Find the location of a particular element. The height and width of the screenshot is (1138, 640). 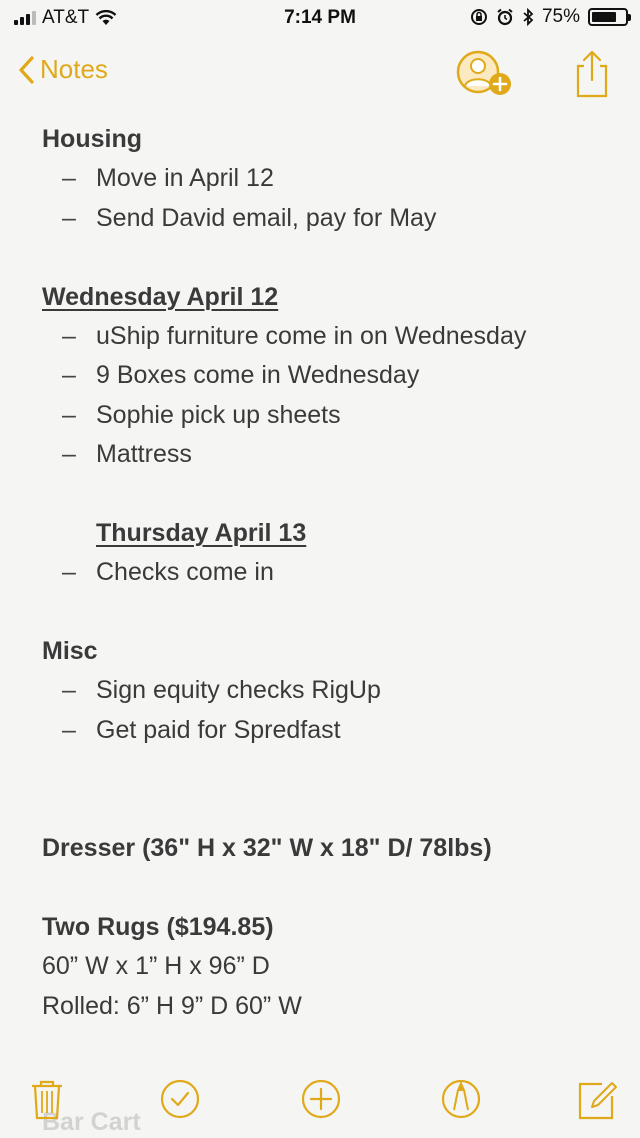

note-bullet-item: Move in April 12 is located at coordinates (331, 179).